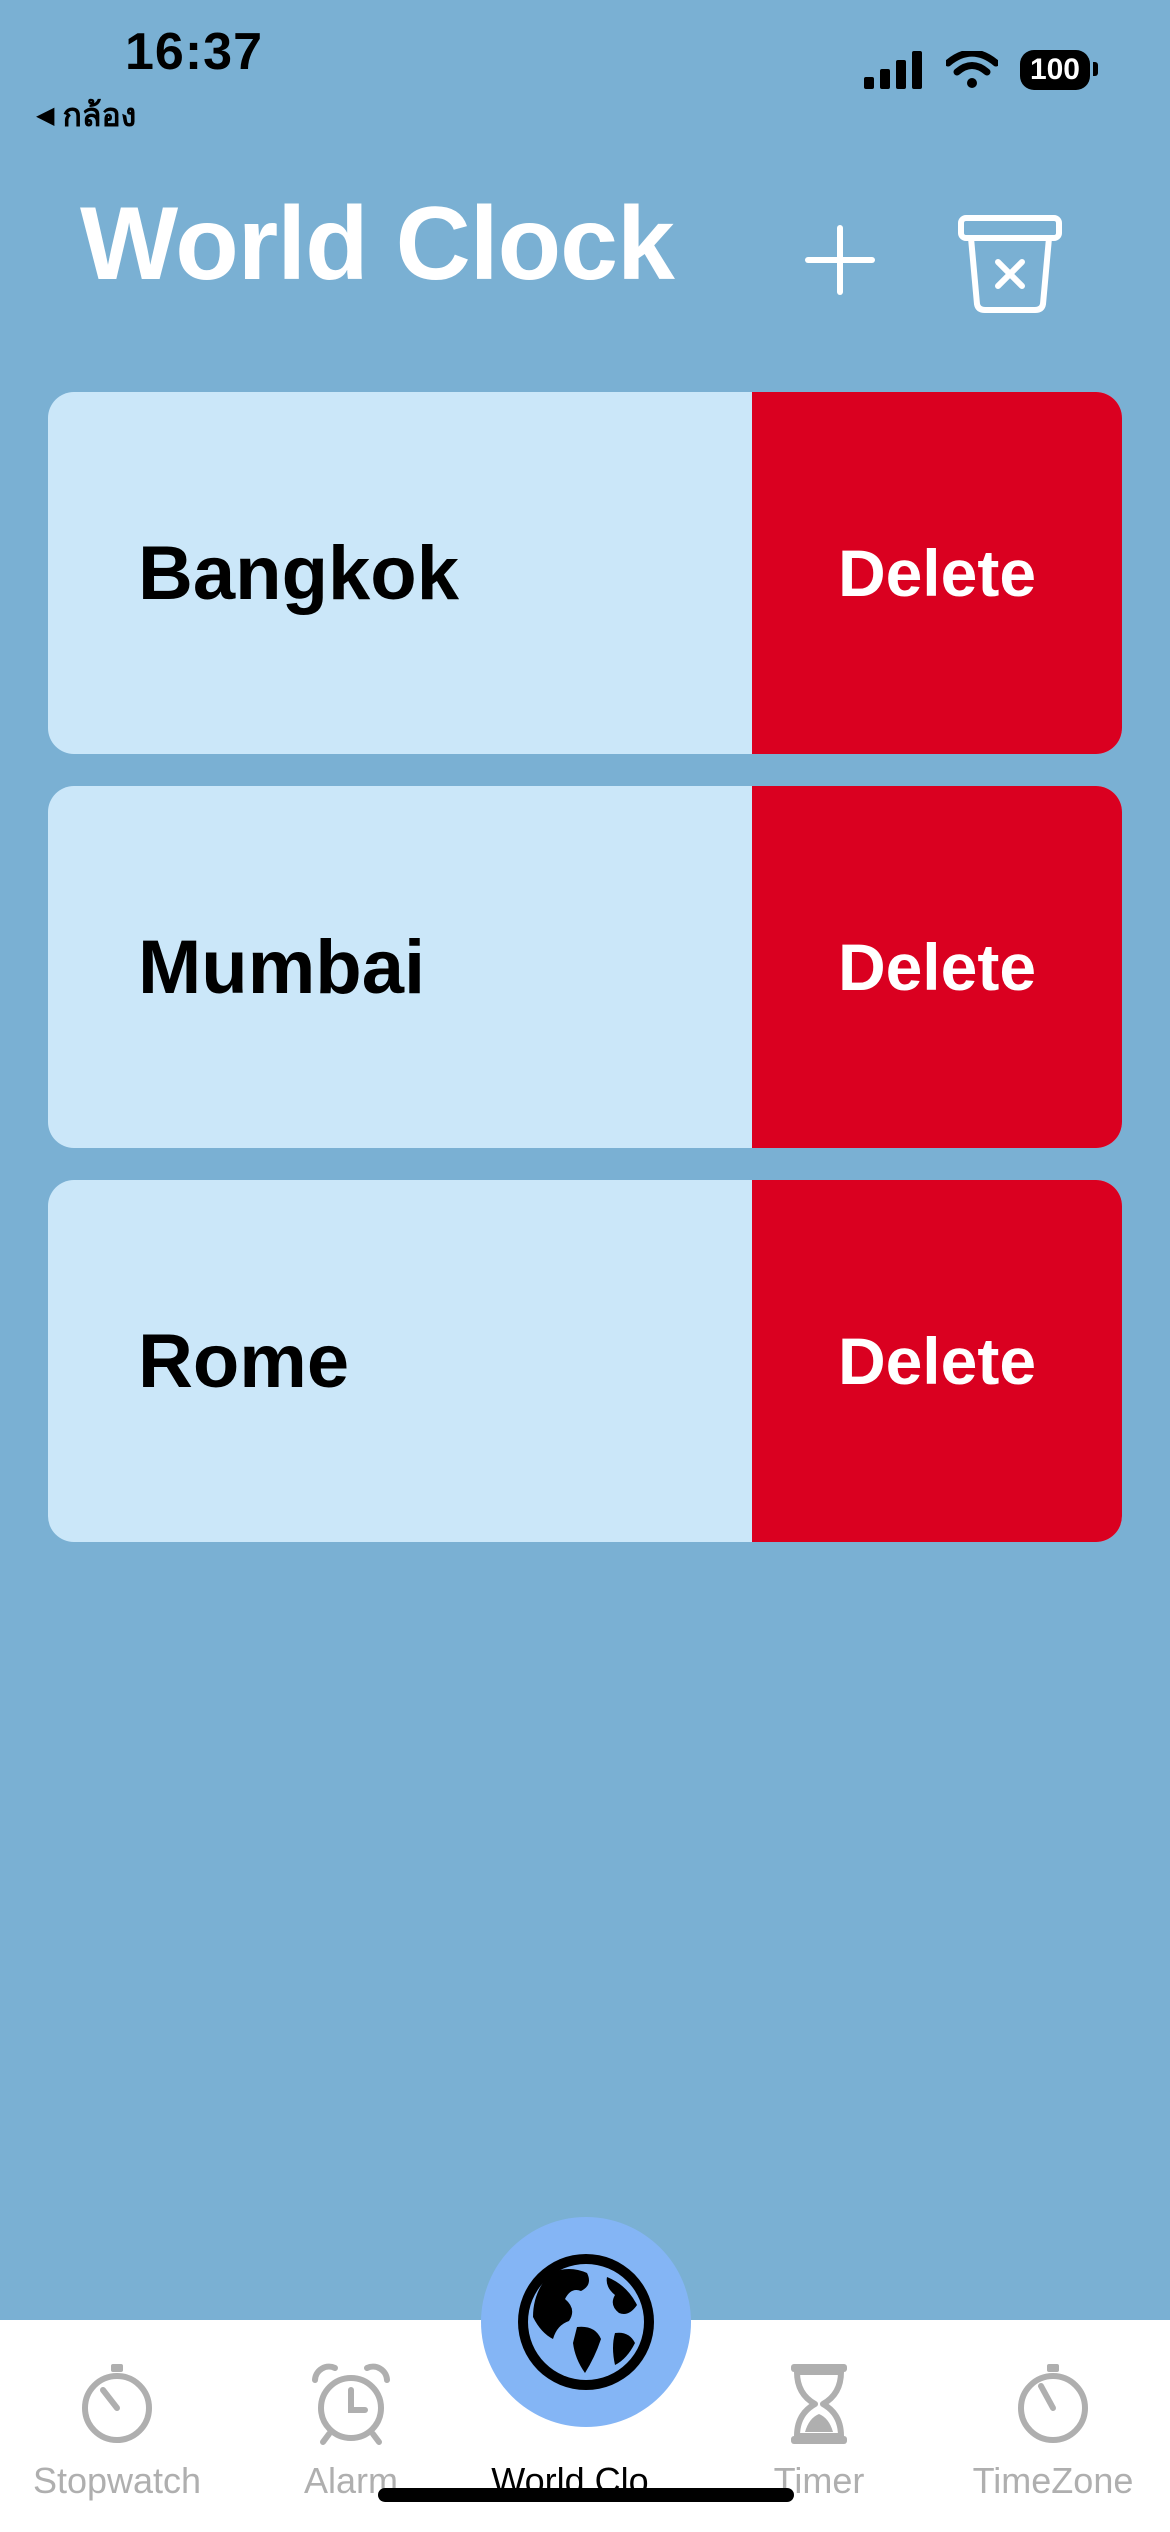 Image resolution: width=1170 pixels, height=2532 pixels. What do you see at coordinates (377, 244) in the screenshot?
I see `page-title: World Clock` at bounding box center [377, 244].